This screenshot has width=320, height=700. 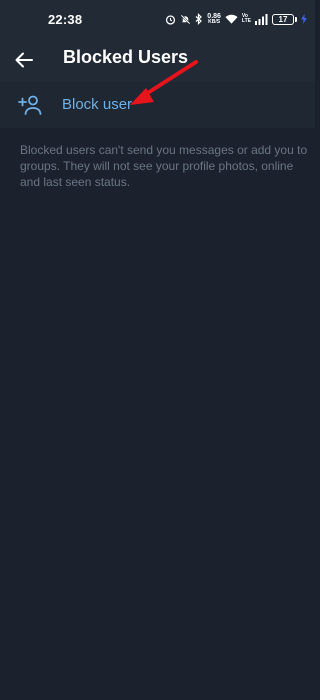 I want to click on status-icons: 0.86 KB/S Vo LTE 17, so click(x=236, y=19).